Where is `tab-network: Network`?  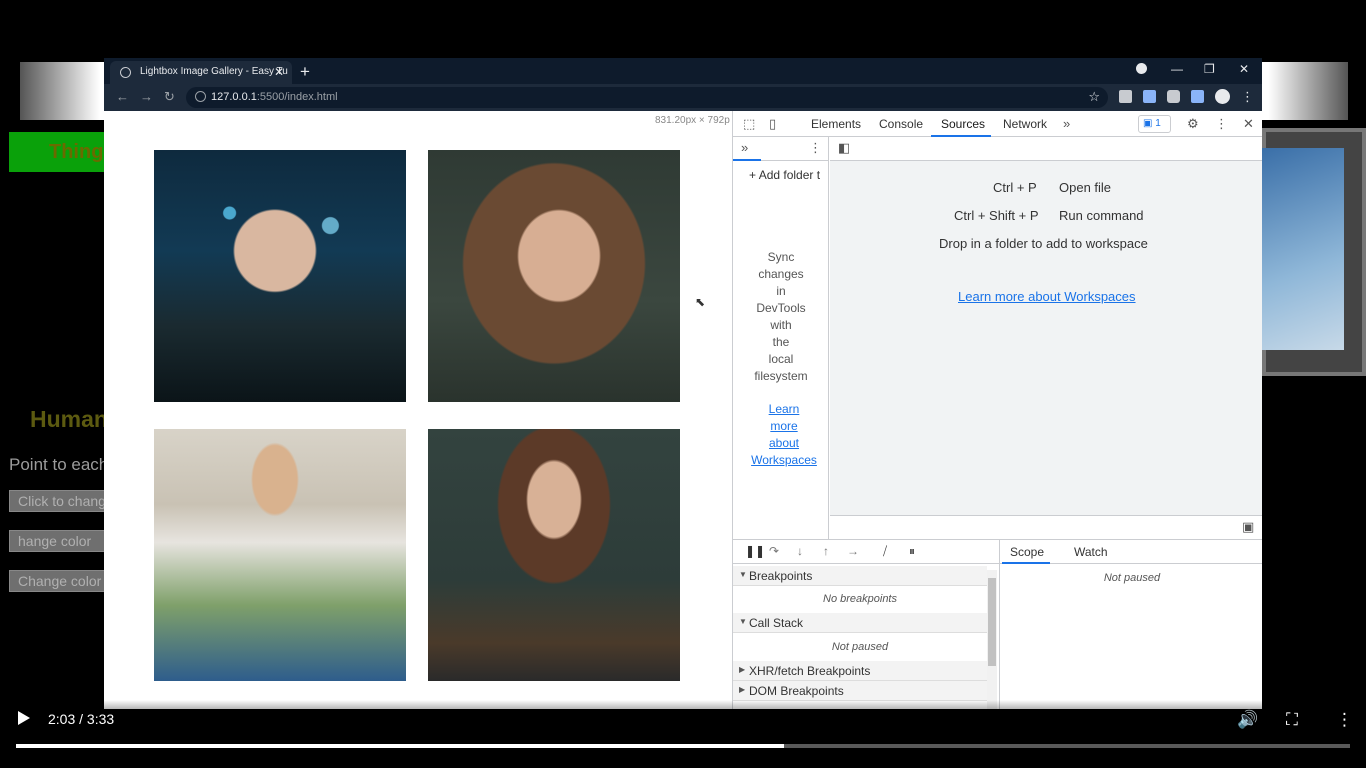
tab-network: Network is located at coordinates (1025, 124).